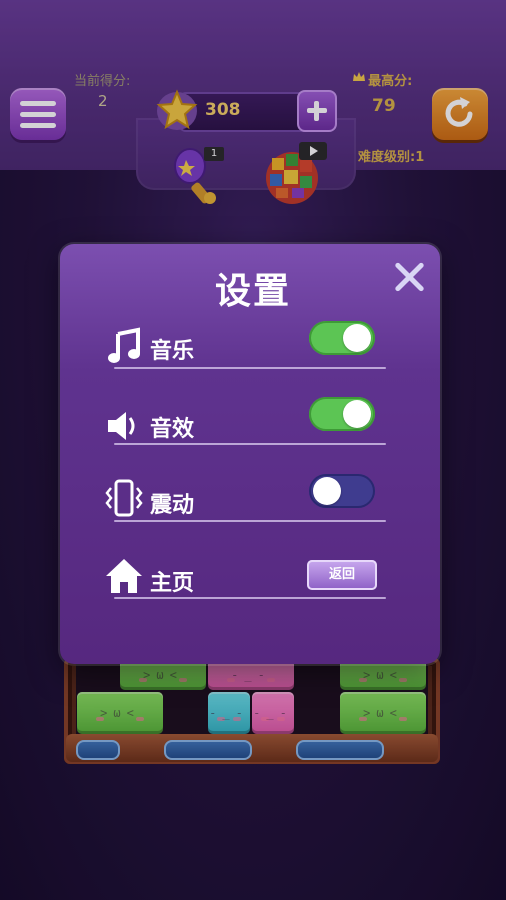 This screenshot has height=900, width=506. I want to click on sound-effects-label: 音效, so click(172, 429).